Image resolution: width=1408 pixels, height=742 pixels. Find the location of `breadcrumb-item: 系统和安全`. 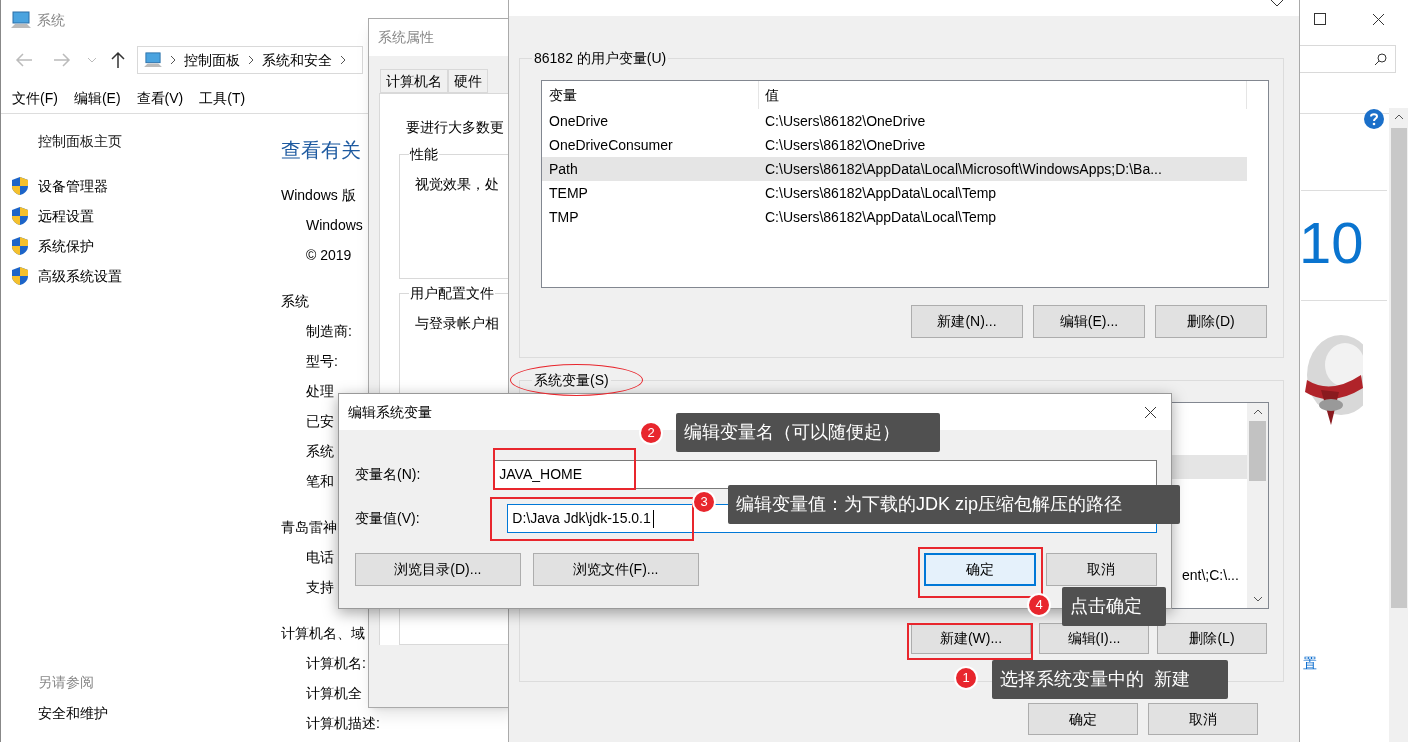

breadcrumb-item: 系统和安全 is located at coordinates (297, 60).